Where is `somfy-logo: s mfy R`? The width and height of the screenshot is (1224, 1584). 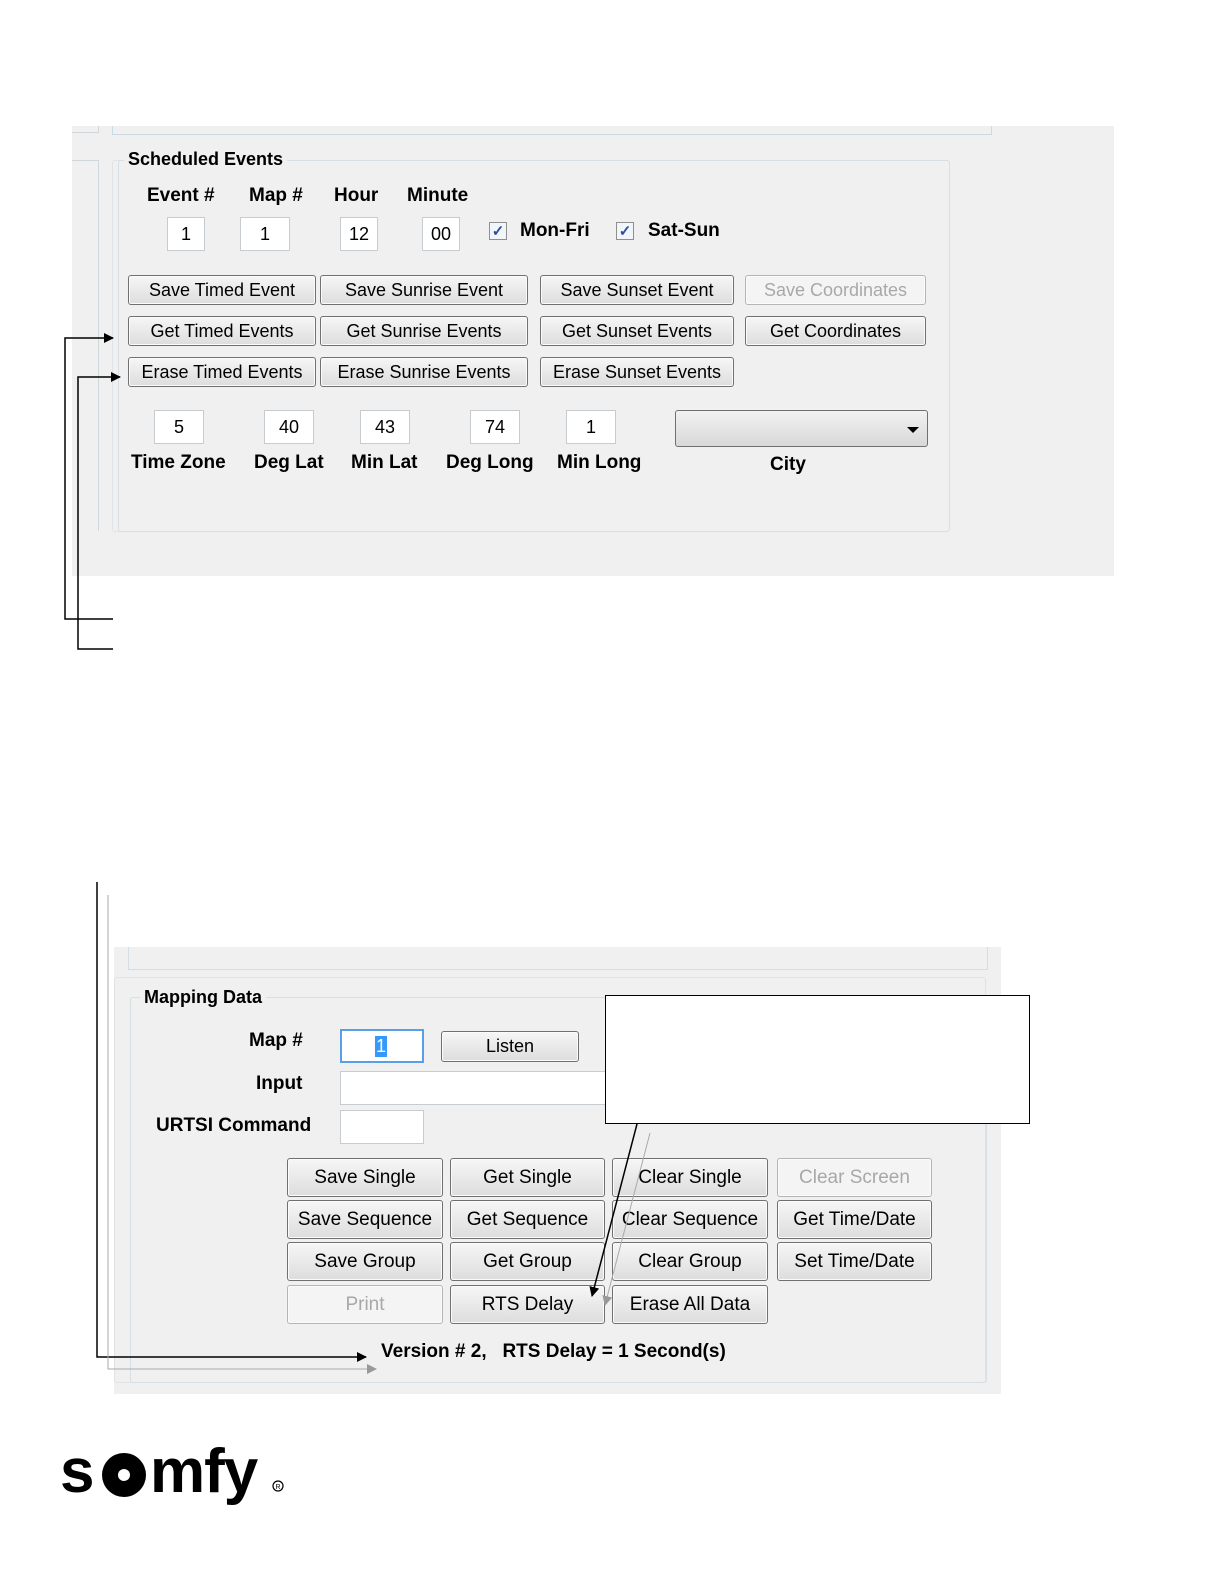
somfy-logo: s mfy R is located at coordinates (180, 1472).